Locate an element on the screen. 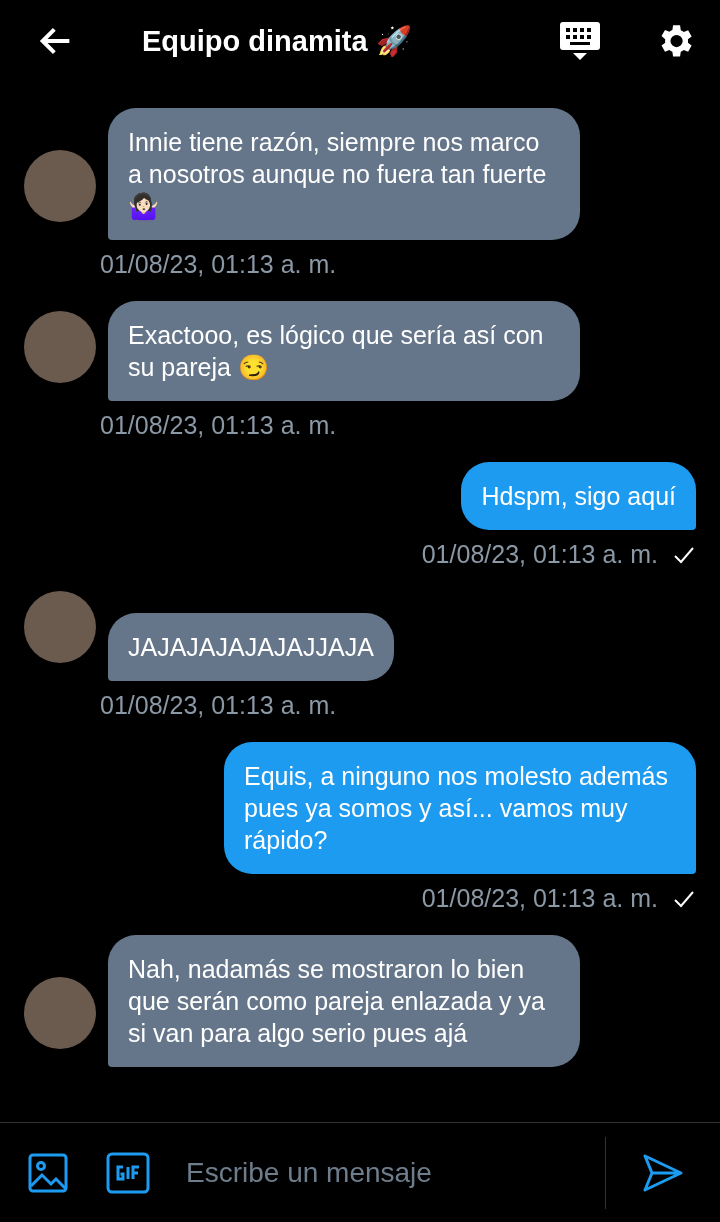 Image resolution: width=720 pixels, height=1222 pixels. gif-icon is located at coordinates (128, 1172).